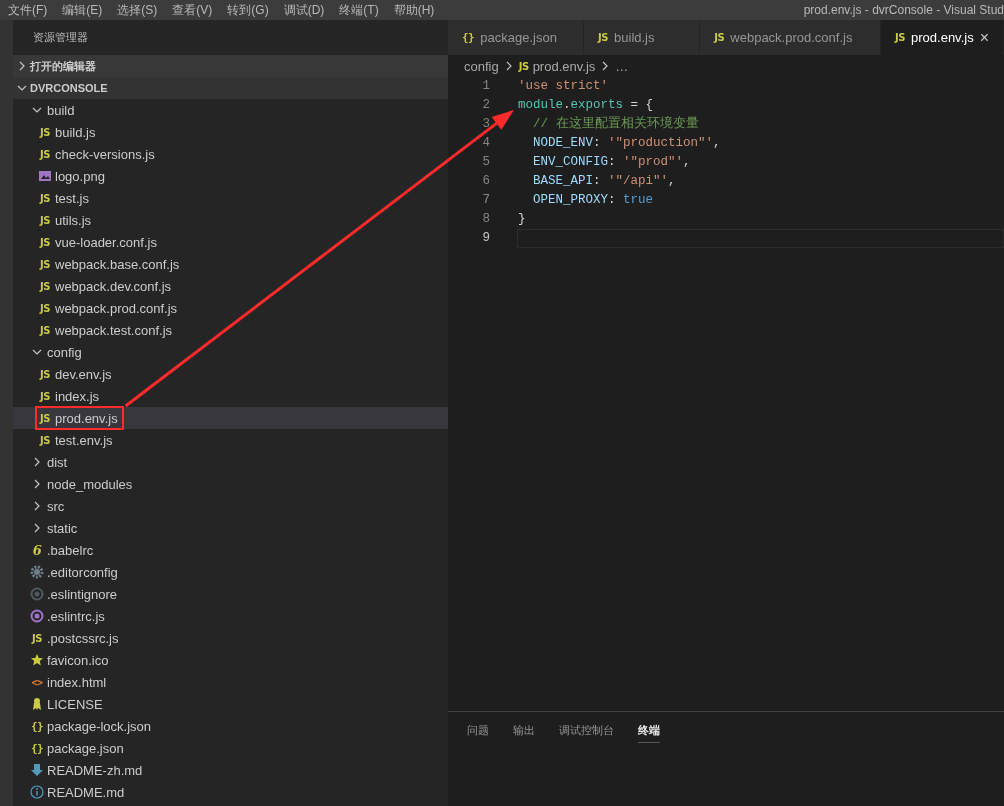 This screenshot has height=806, width=1004. What do you see at coordinates (616, 124) in the screenshot?
I see `code-line: // 在这里配置相关环境变量` at bounding box center [616, 124].